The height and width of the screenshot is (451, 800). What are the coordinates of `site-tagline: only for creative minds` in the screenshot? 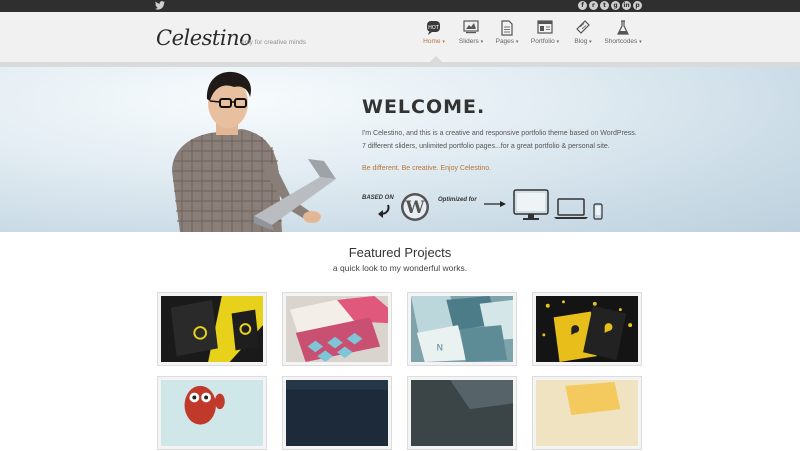 It's located at (274, 42).